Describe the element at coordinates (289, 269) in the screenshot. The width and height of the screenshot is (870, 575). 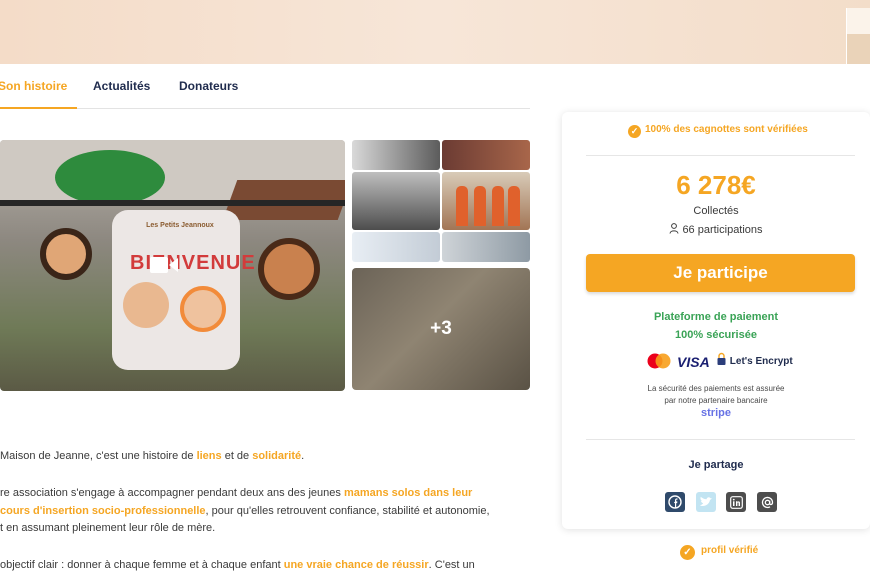
I see `cartoon-girl` at that location.